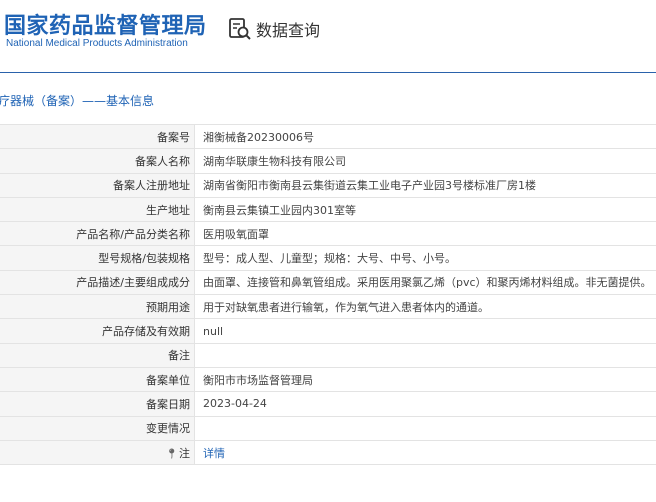  I want to click on table-row: 备案号 湘衡械备20230006号, so click(328, 136).